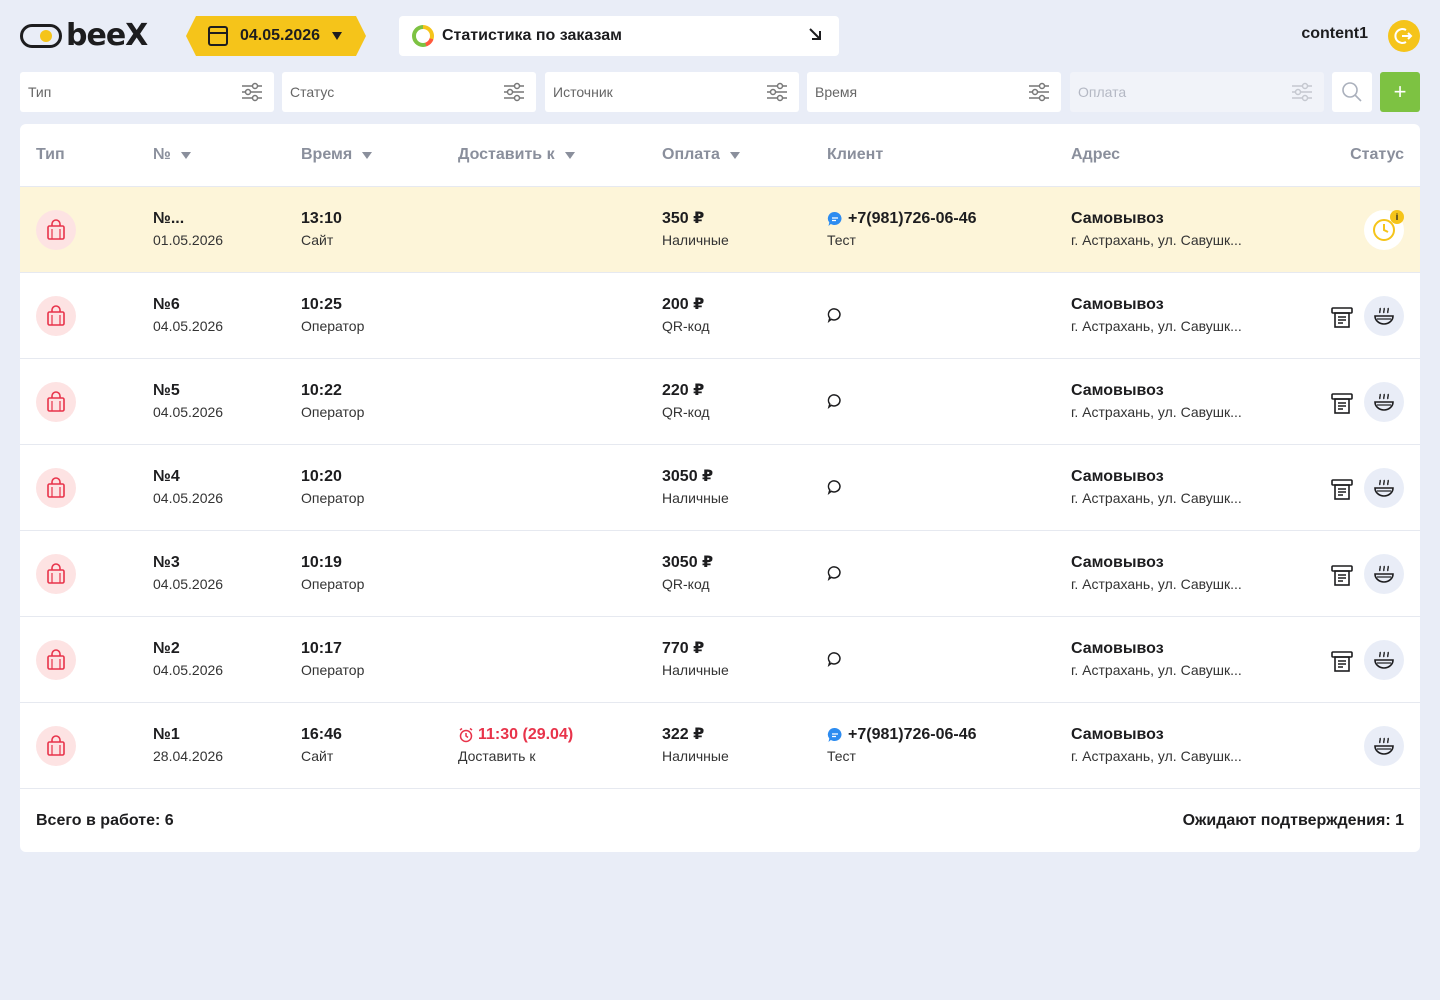 The height and width of the screenshot is (1000, 1440). I want to click on payment-method: Наличные, so click(695, 756).